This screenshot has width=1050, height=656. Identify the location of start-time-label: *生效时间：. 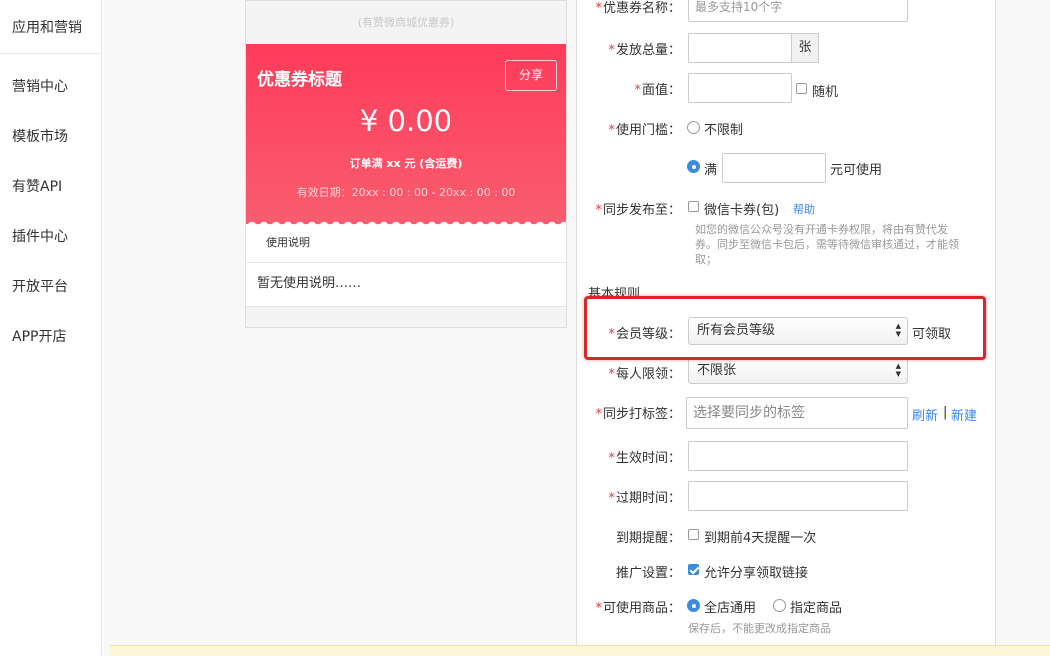
(644, 458).